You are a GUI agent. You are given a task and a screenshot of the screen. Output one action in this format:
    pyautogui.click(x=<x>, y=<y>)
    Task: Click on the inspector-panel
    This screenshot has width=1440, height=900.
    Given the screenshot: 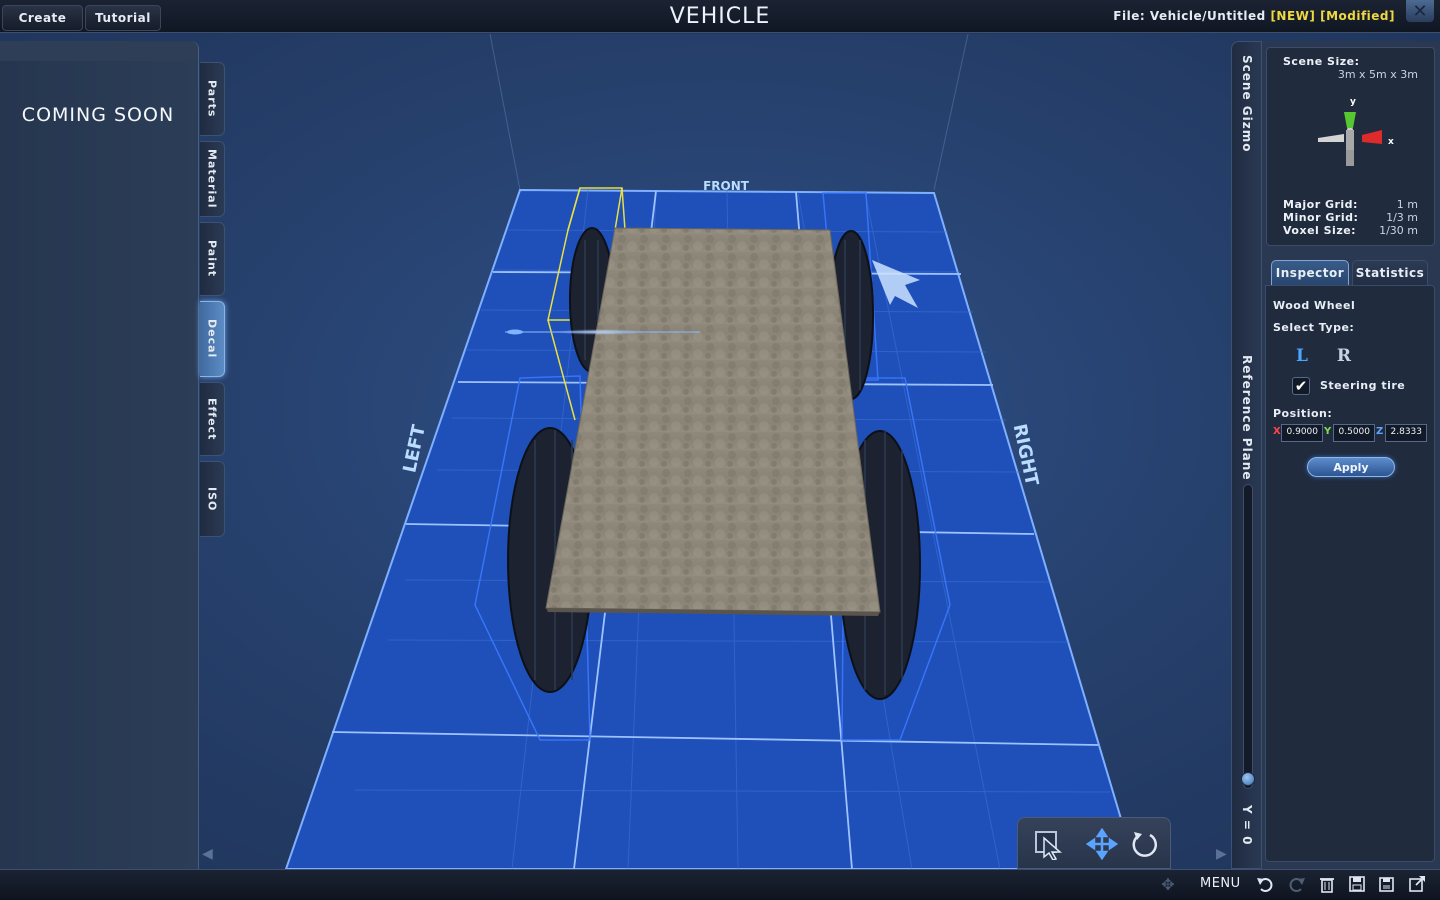 What is the action you would take?
    pyautogui.click(x=1350, y=573)
    